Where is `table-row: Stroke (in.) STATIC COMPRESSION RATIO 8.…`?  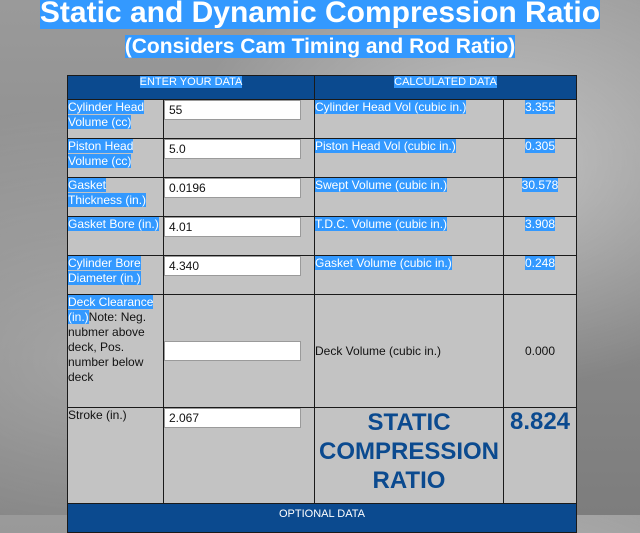
table-row: Stroke (in.) STATIC COMPRESSION RATIO 8.… is located at coordinates (322, 455).